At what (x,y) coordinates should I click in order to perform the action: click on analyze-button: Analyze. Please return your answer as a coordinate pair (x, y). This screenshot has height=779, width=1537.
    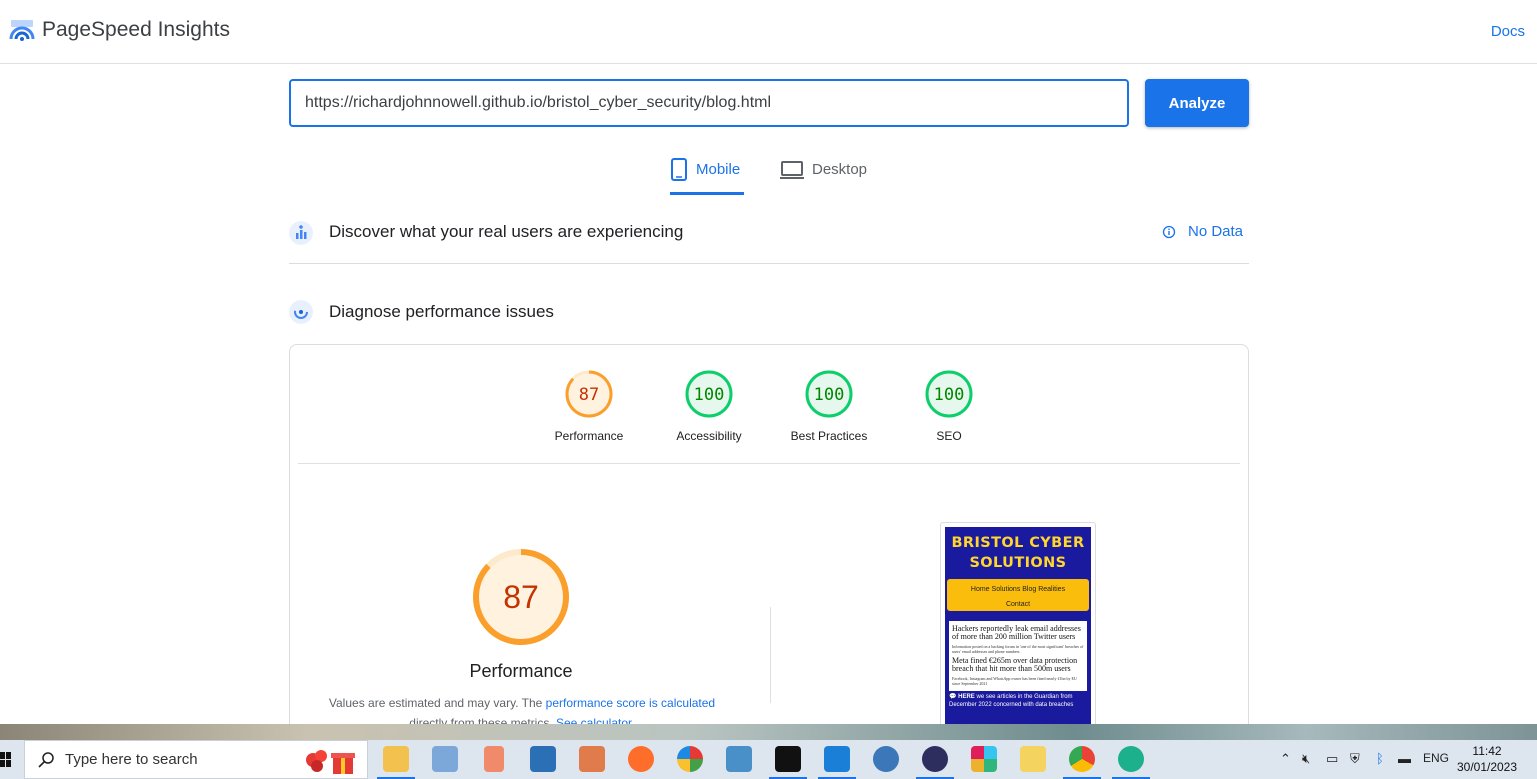
    Looking at the image, I should click on (1197, 103).